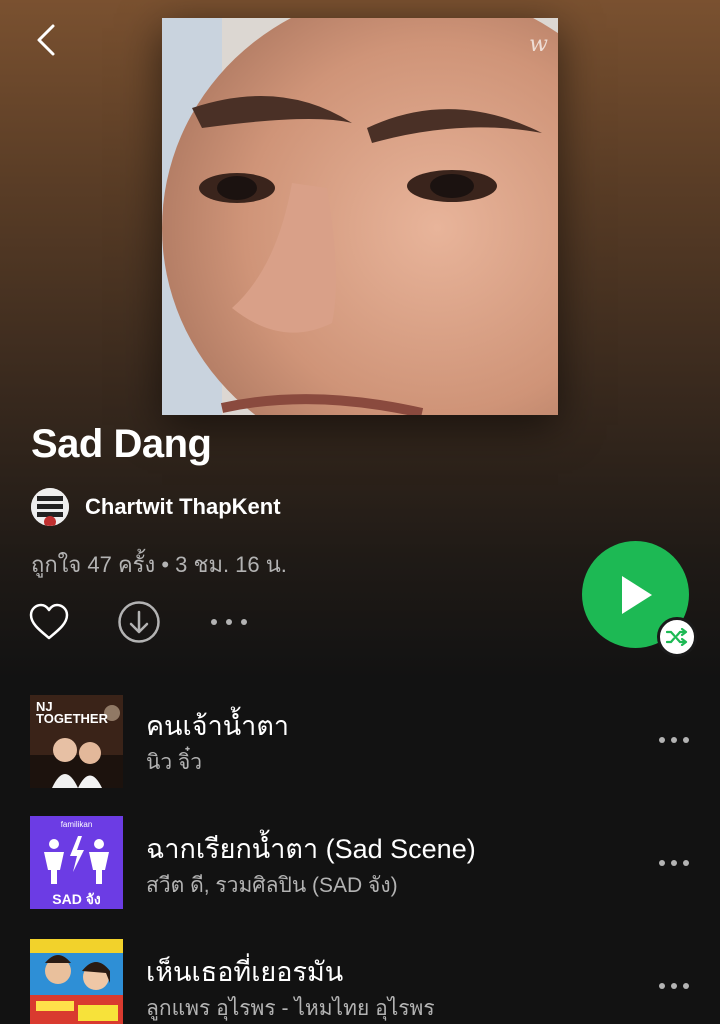  I want to click on track-cover, so click(76, 981).